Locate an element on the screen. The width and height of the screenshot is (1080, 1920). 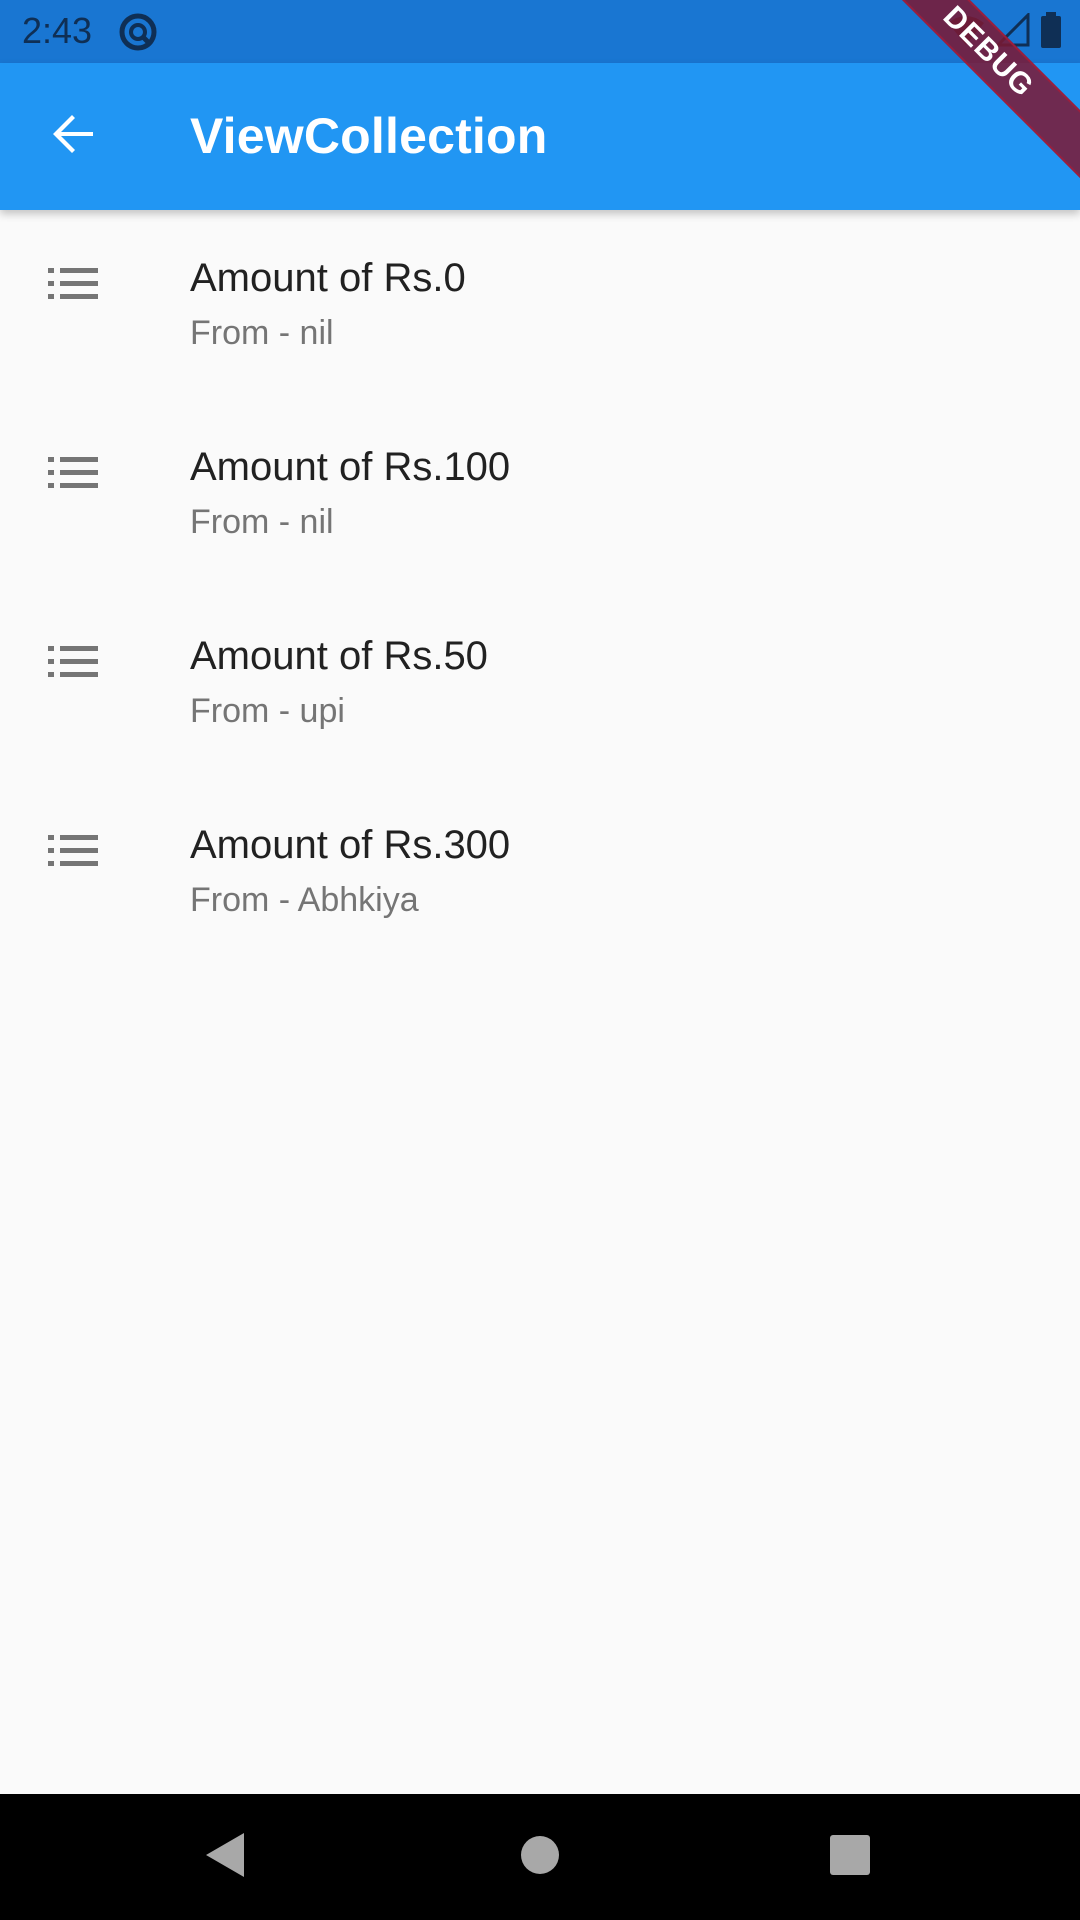
nav-back-button is located at coordinates (226, 1857).